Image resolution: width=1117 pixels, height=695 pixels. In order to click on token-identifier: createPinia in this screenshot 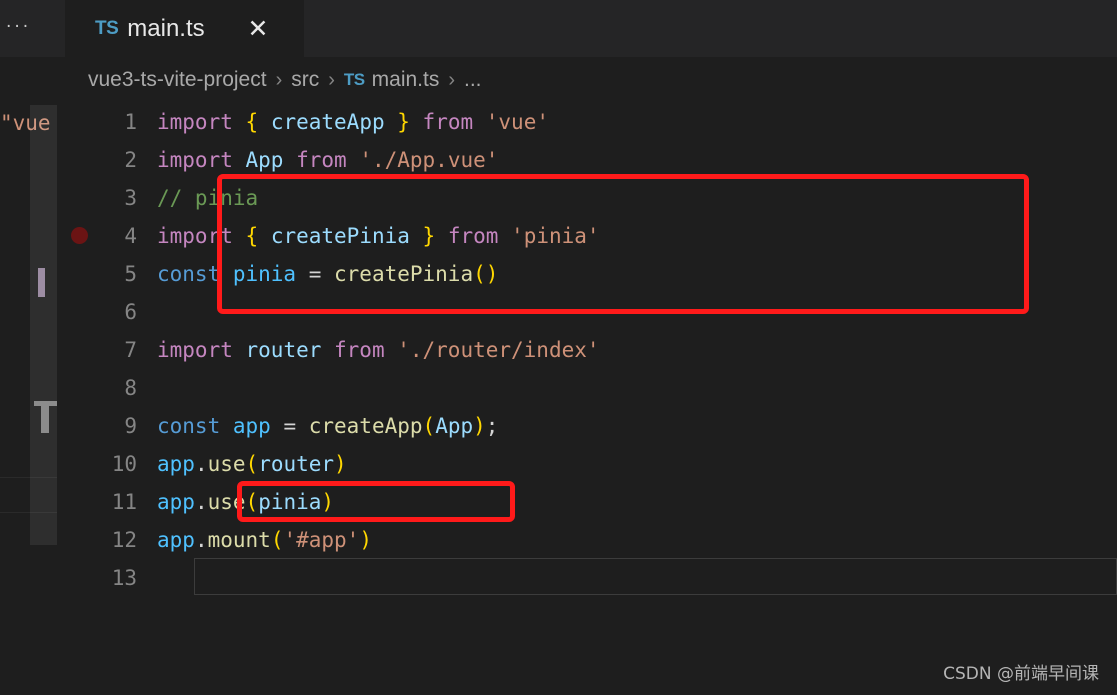, I will do `click(340, 236)`.